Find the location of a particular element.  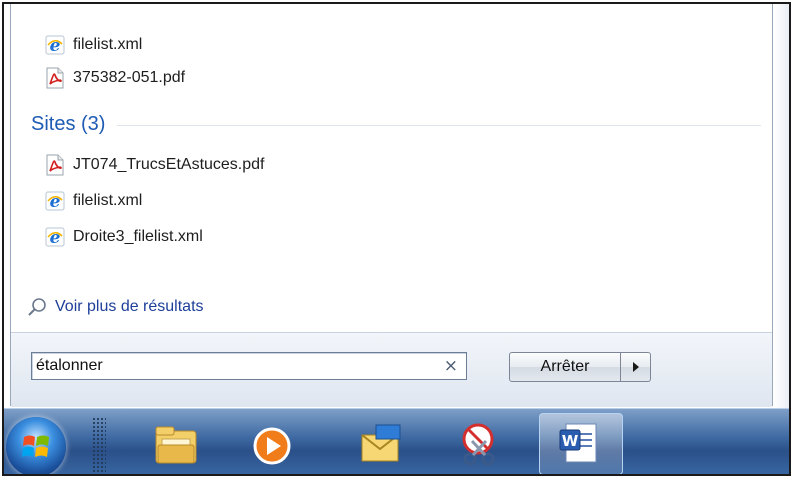

search-input is located at coordinates (236, 366).